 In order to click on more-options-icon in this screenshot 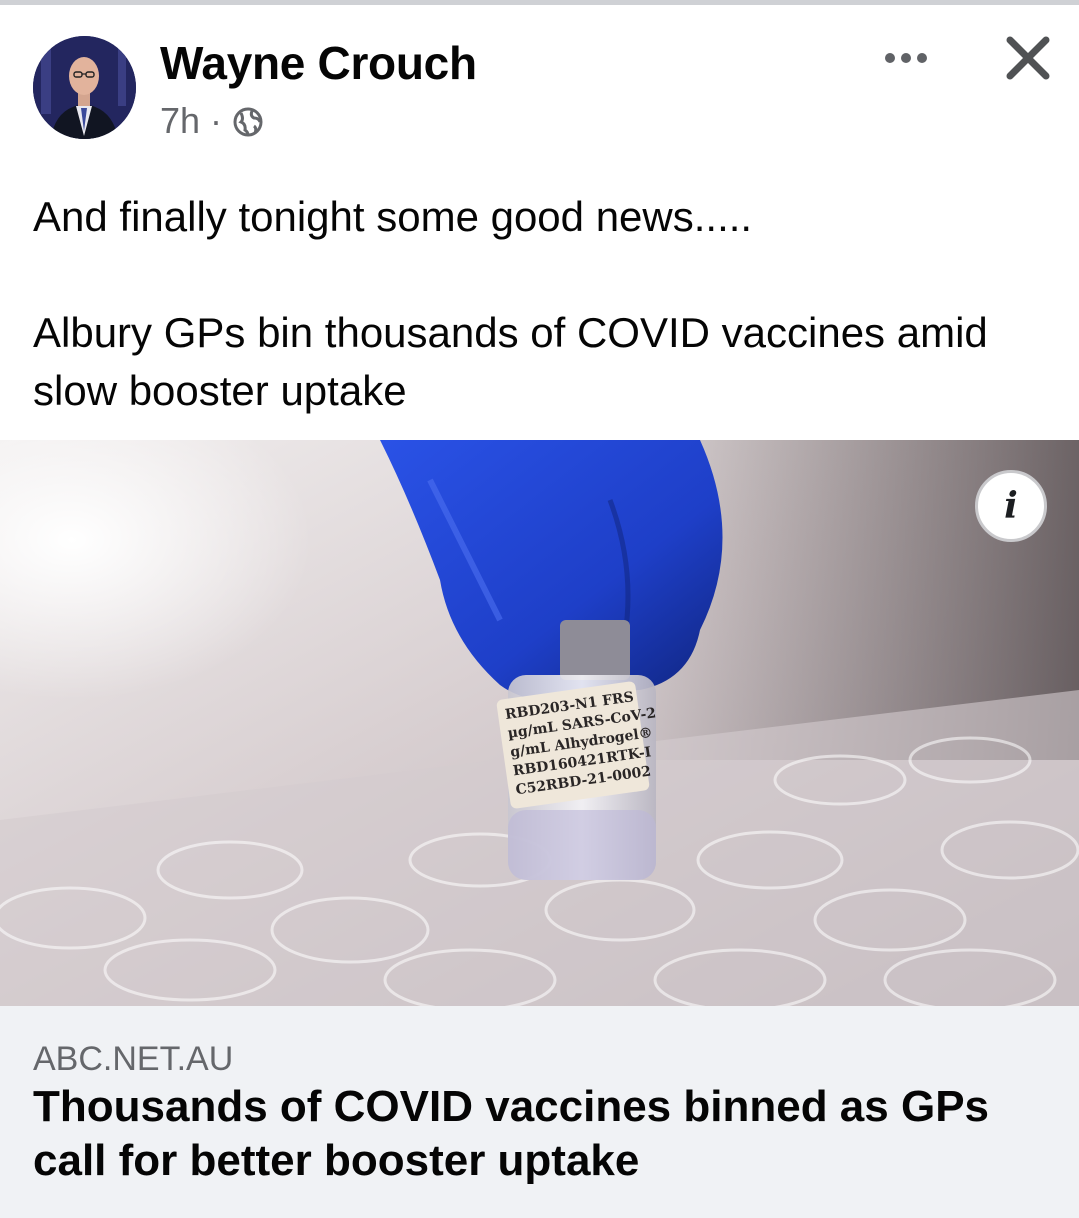, I will do `click(906, 58)`.